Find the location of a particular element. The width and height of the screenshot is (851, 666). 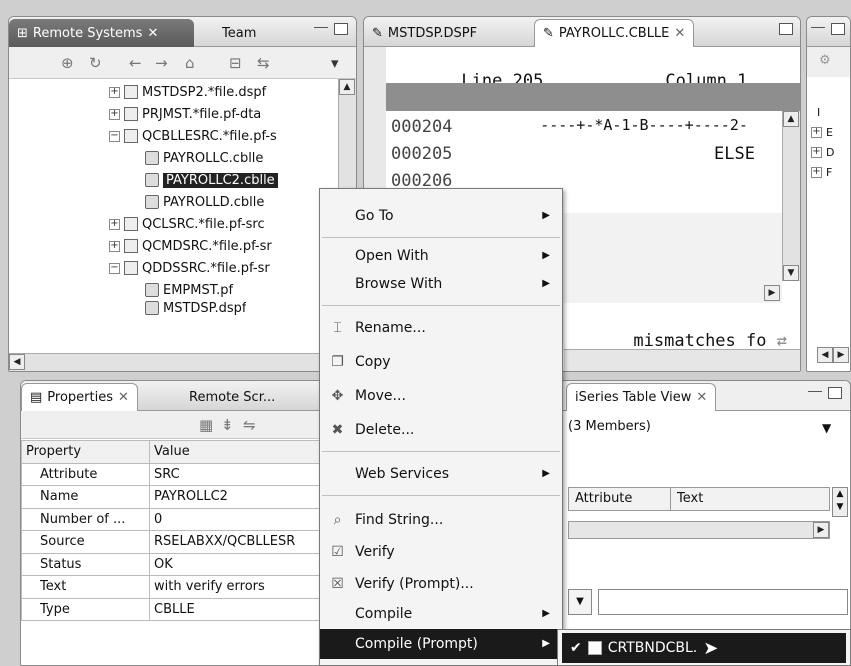

outline-item: + D is located at coordinates (822, 152).